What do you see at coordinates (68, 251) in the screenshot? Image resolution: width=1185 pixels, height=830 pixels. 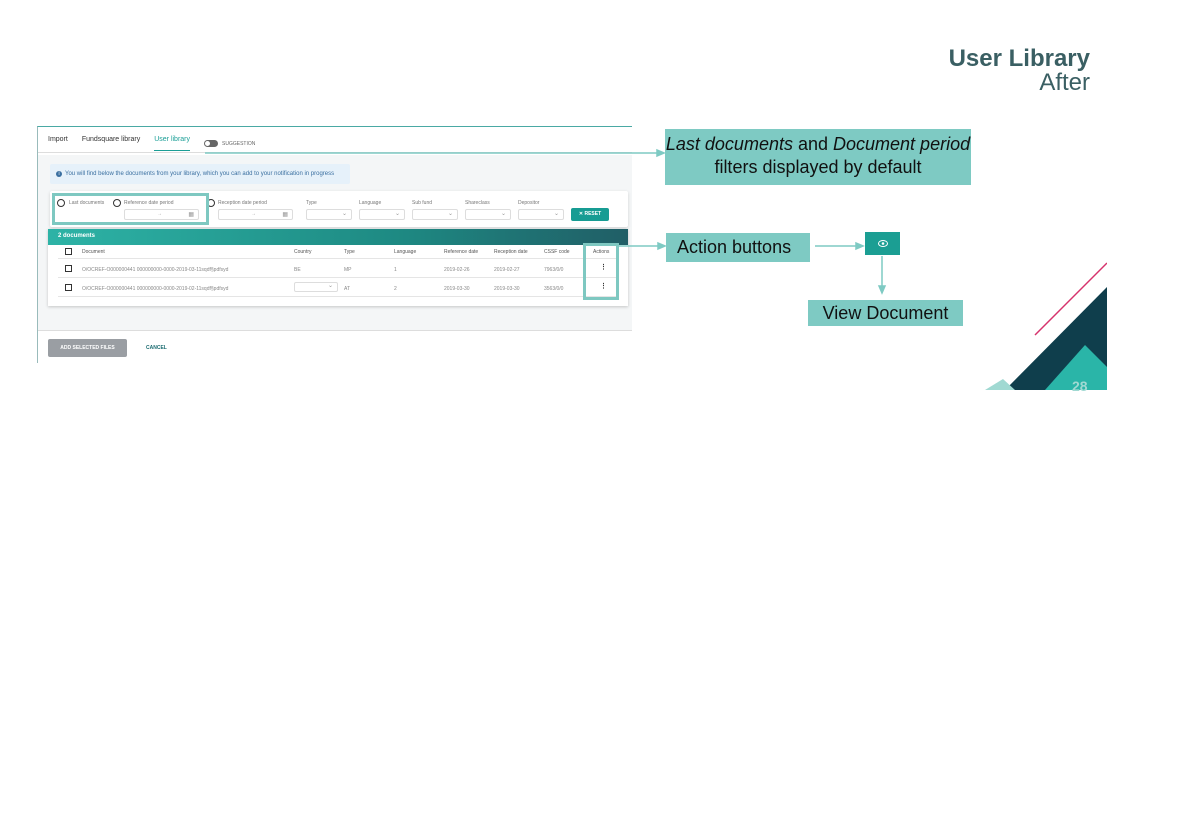 I see `select-all-checkbox` at bounding box center [68, 251].